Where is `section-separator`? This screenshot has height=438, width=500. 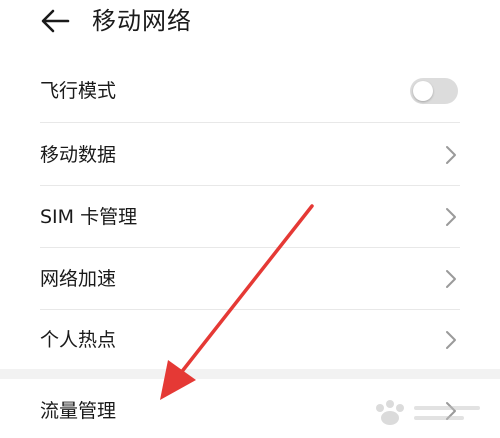 section-separator is located at coordinates (250, 374).